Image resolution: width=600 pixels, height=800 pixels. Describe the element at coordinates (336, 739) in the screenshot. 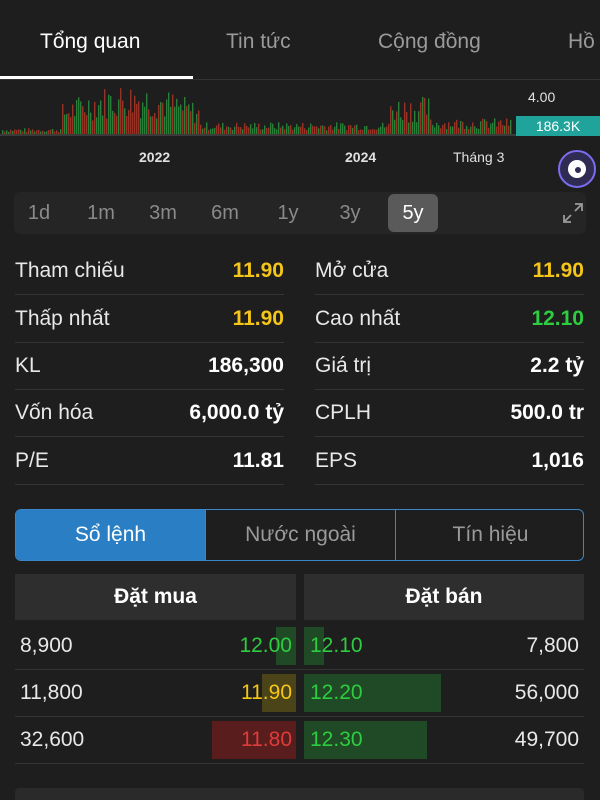

I see `sell-price: 12.30` at that location.